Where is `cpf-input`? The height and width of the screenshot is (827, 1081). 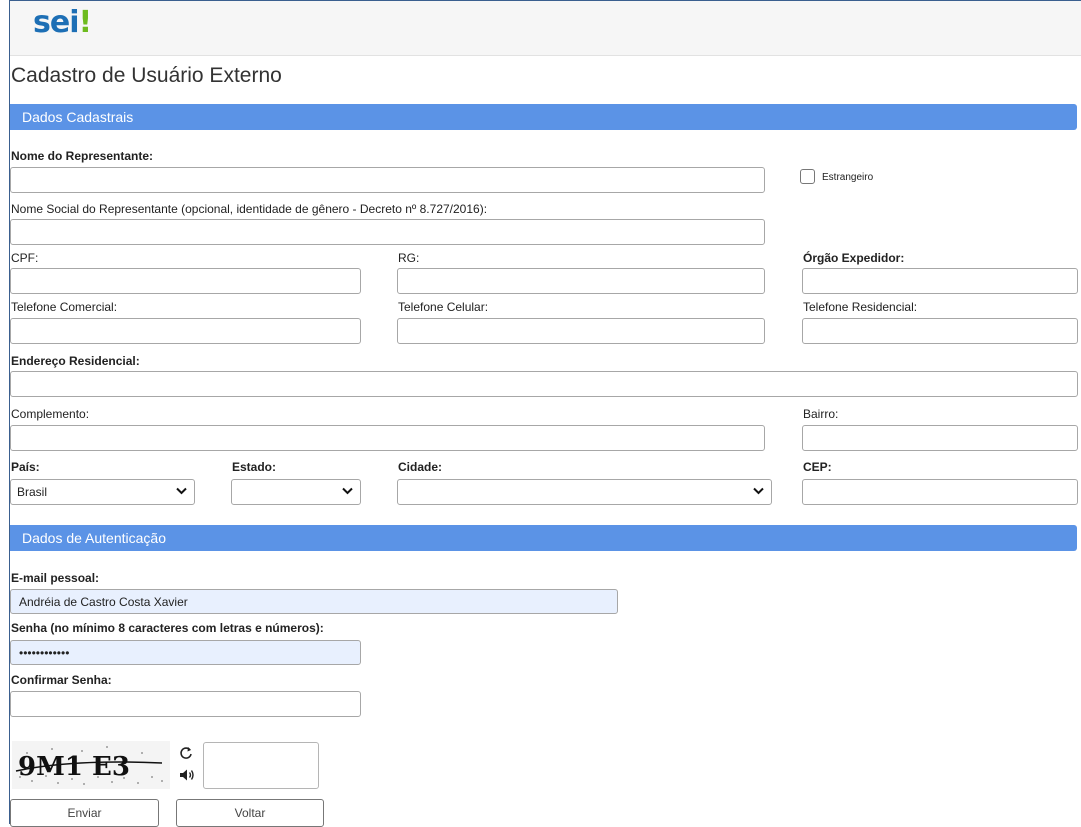 cpf-input is located at coordinates (185, 281).